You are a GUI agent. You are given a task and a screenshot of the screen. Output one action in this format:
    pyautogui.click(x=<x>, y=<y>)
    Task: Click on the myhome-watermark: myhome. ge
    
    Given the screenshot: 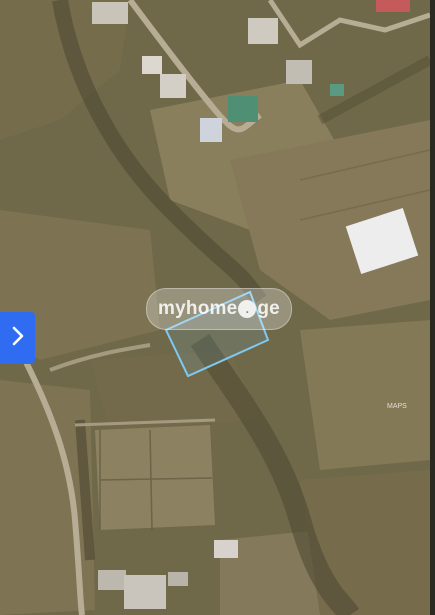 What is the action you would take?
    pyautogui.click(x=219, y=309)
    